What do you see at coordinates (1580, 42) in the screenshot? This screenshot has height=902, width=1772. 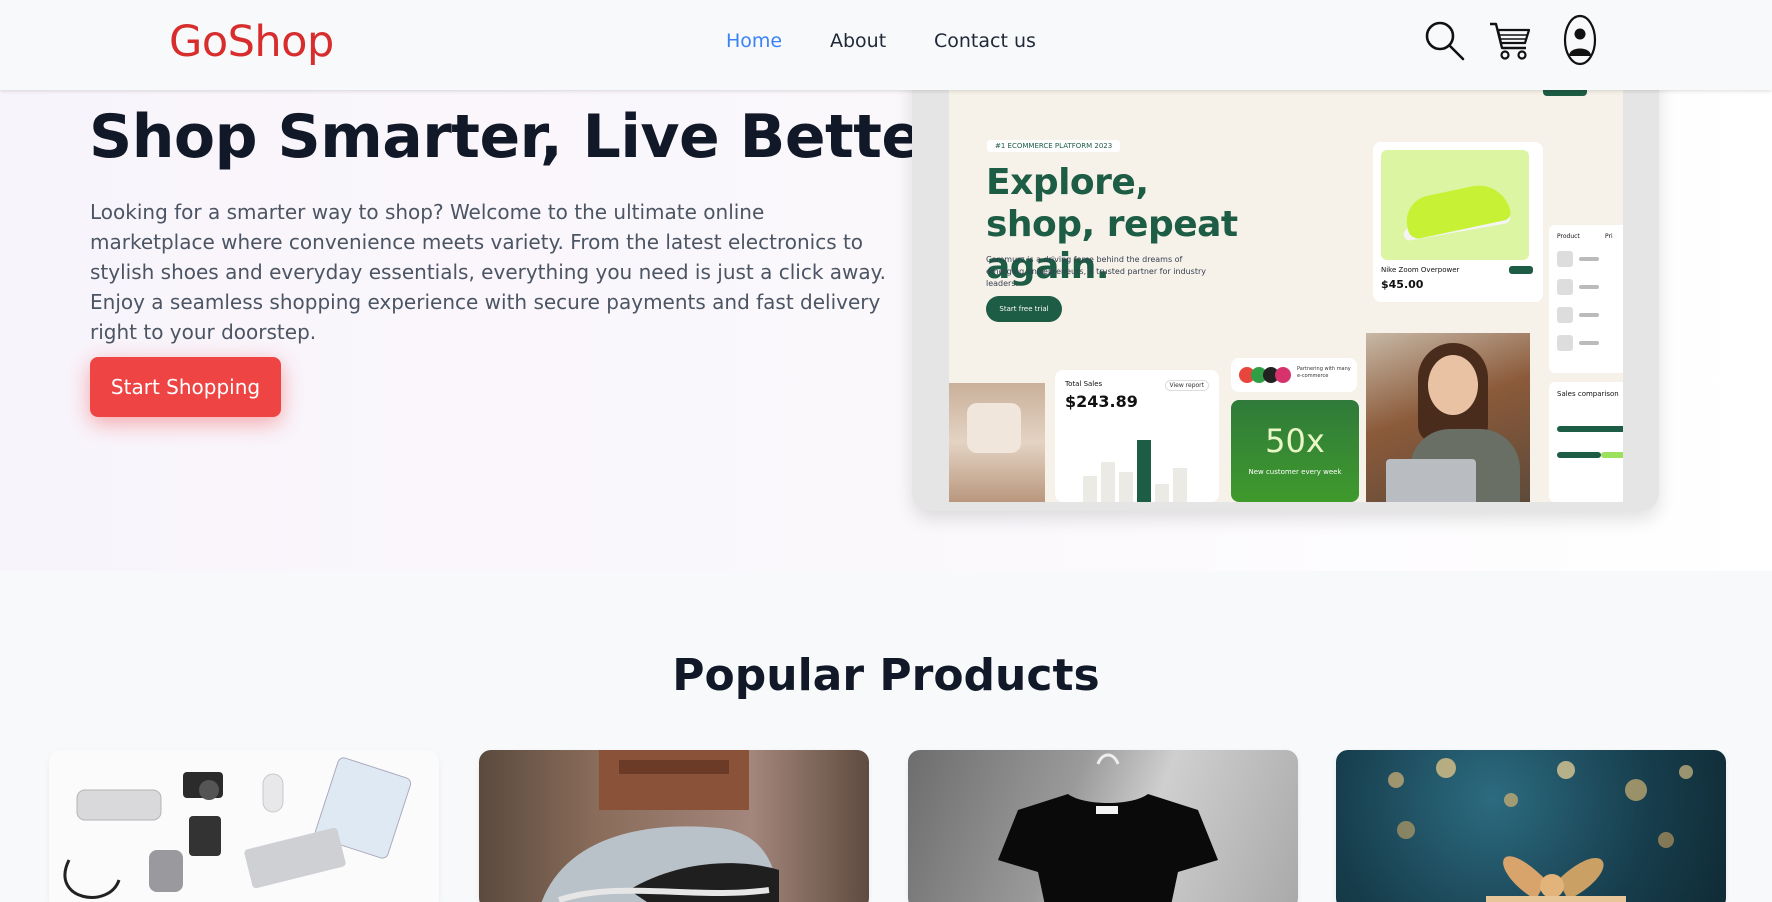 I see `user-icon` at bounding box center [1580, 42].